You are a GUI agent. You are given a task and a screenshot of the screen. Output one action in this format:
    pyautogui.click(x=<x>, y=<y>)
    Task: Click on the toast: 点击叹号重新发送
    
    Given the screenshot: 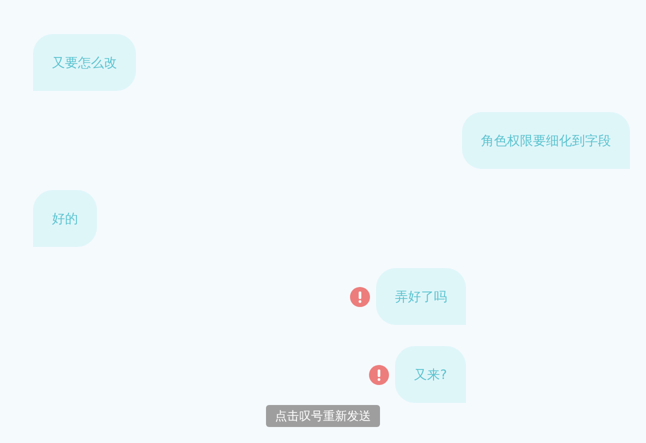 What is the action you would take?
    pyautogui.click(x=323, y=416)
    